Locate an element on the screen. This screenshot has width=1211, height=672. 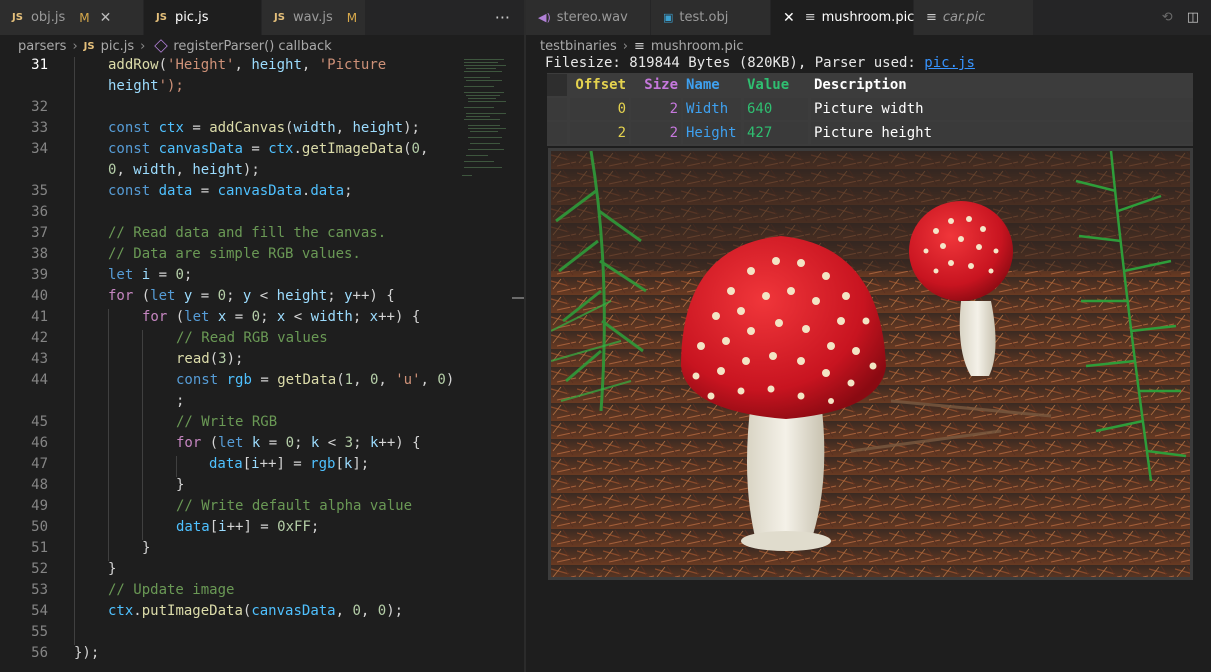
code-line: }); is located at coordinates (87, 653).